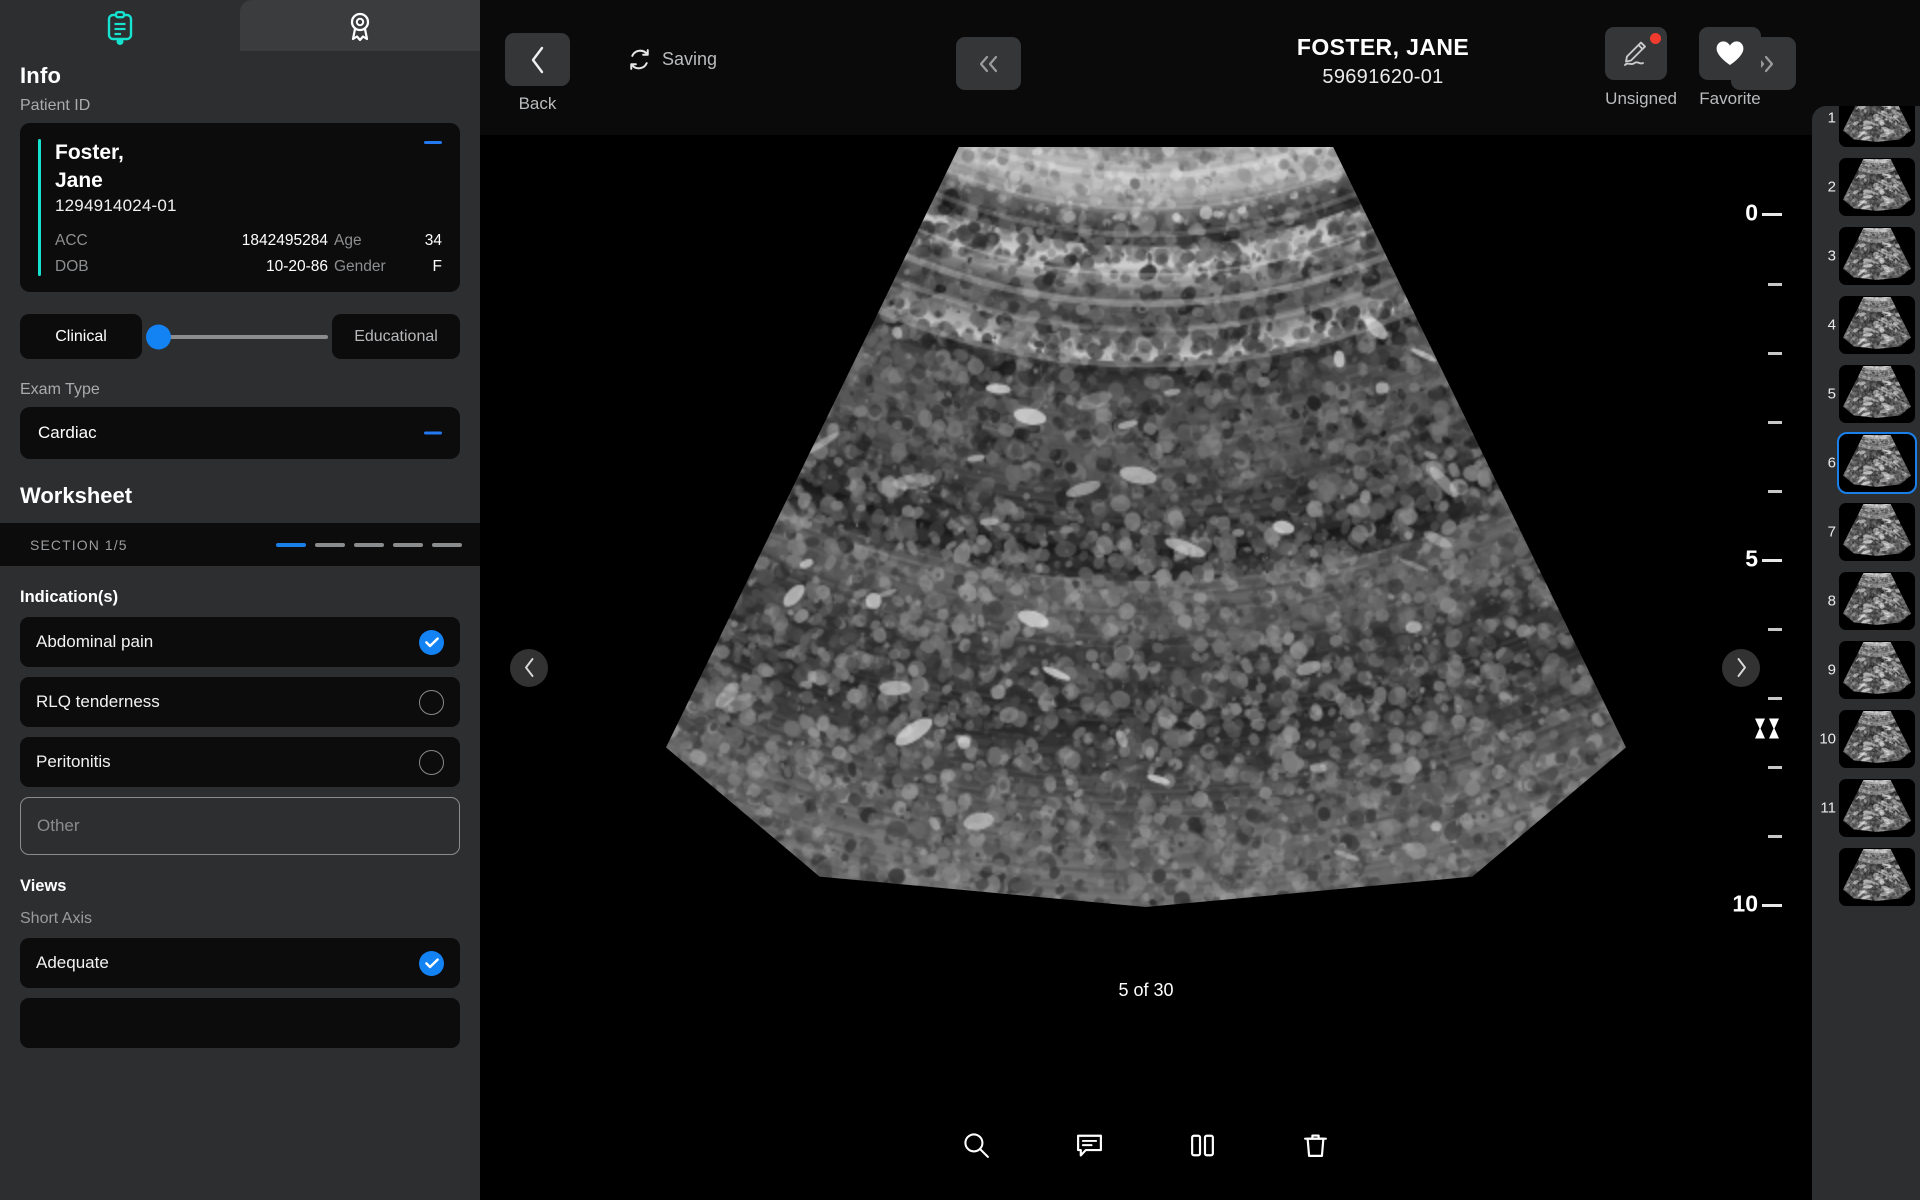 The width and height of the screenshot is (1920, 1200). I want to click on exam-type-select: Cardiac, so click(240, 433).